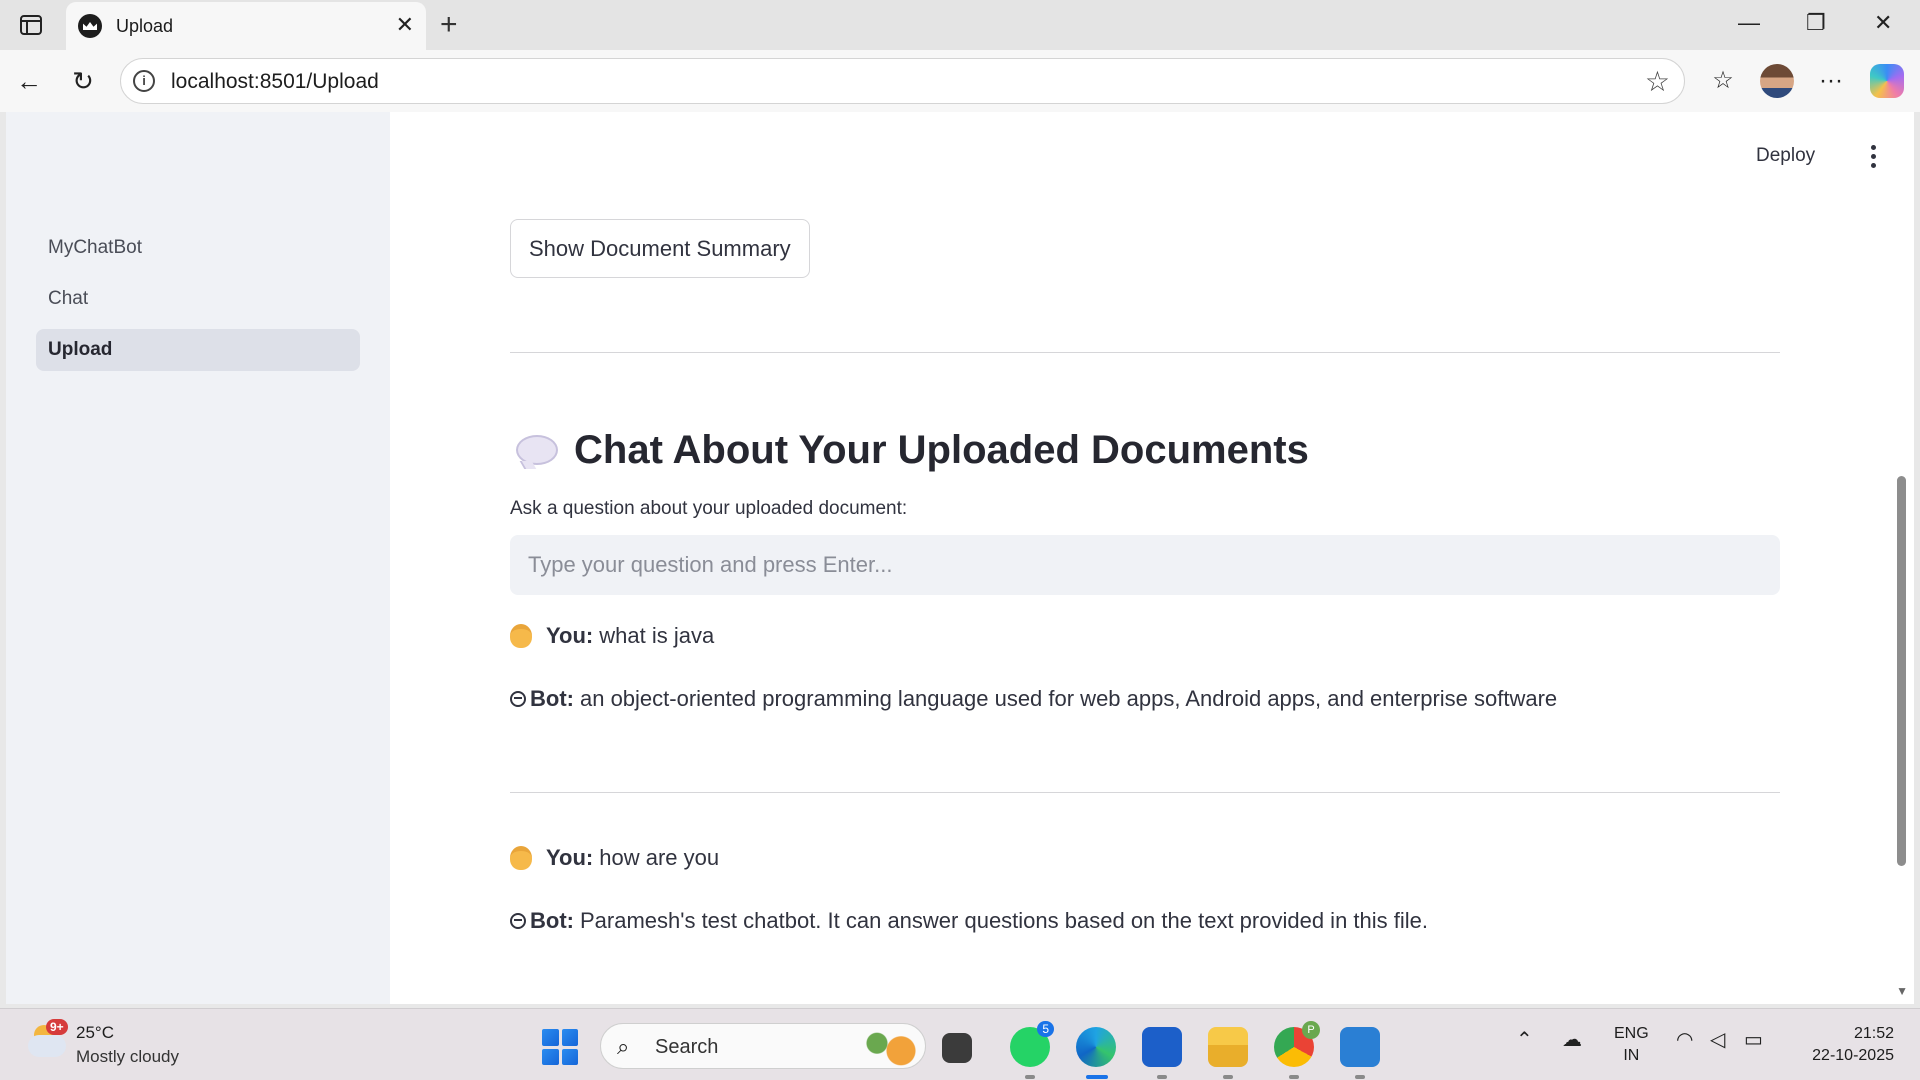 The height and width of the screenshot is (1080, 1920). I want to click on vscode-icon, so click(1360, 1047).